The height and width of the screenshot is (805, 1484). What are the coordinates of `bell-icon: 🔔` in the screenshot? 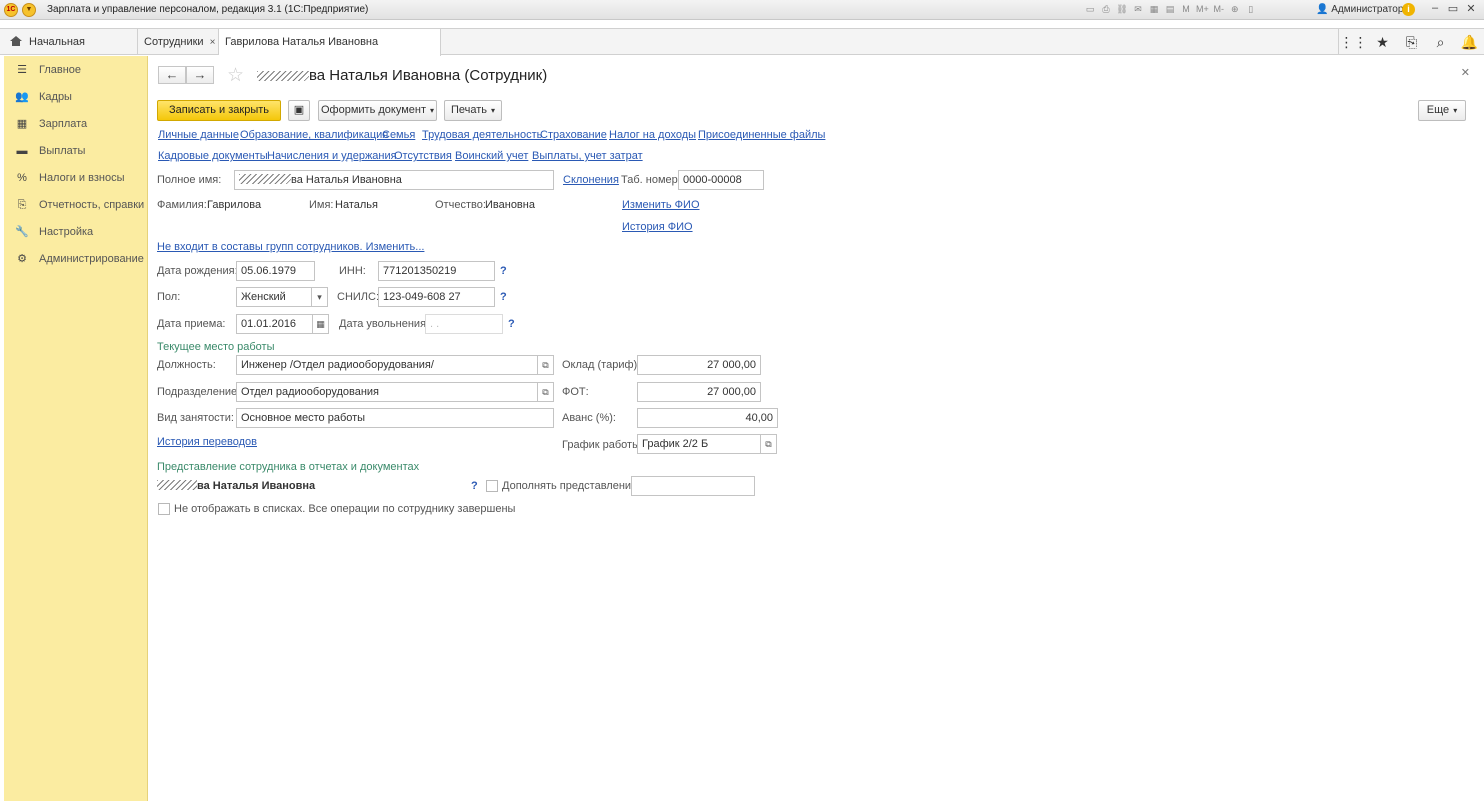 It's located at (1469, 42).